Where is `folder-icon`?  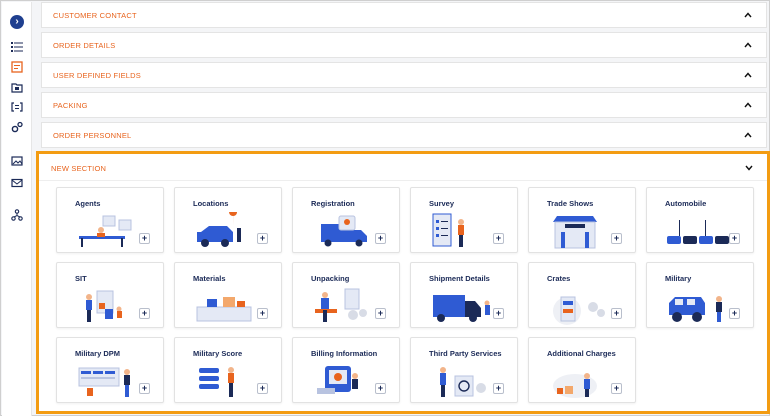 folder-icon is located at coordinates (17, 87).